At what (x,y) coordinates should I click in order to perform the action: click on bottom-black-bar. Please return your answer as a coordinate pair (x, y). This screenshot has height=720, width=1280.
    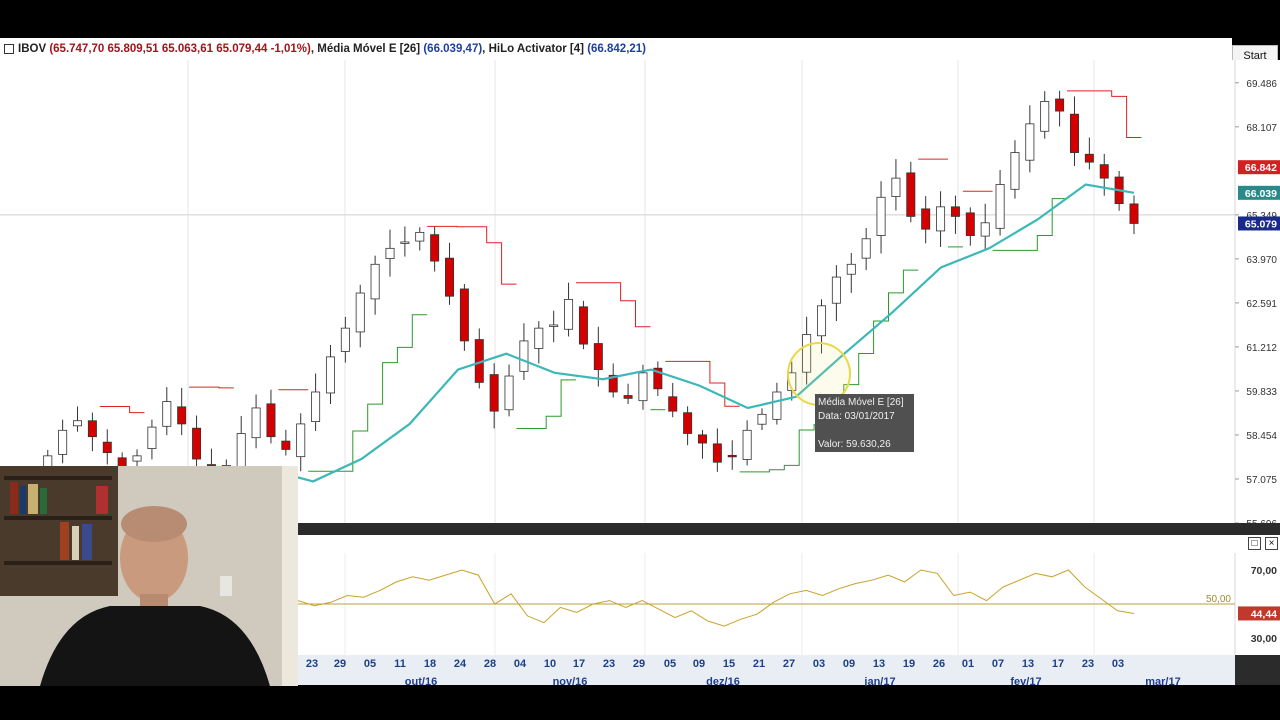
    Looking at the image, I should click on (640, 703).